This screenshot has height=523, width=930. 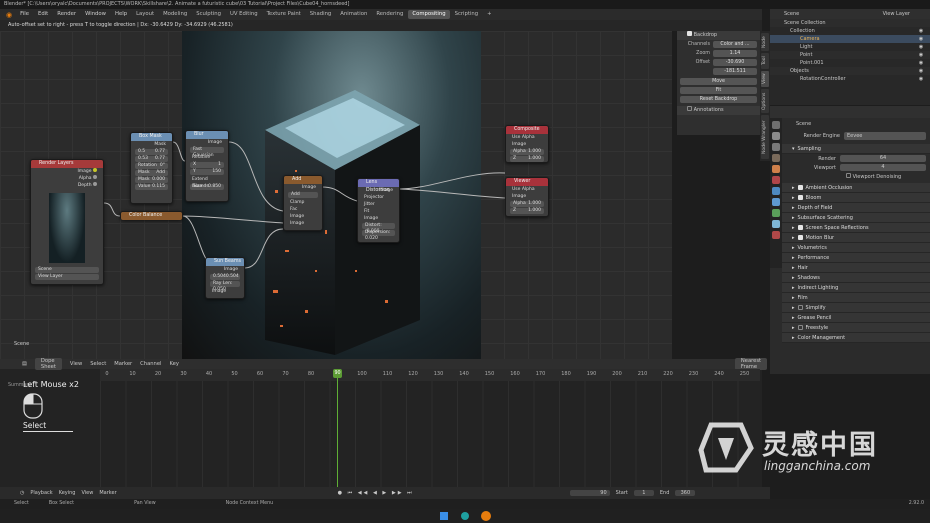 I want to click on menu-playback: Playback, so click(x=41, y=493).